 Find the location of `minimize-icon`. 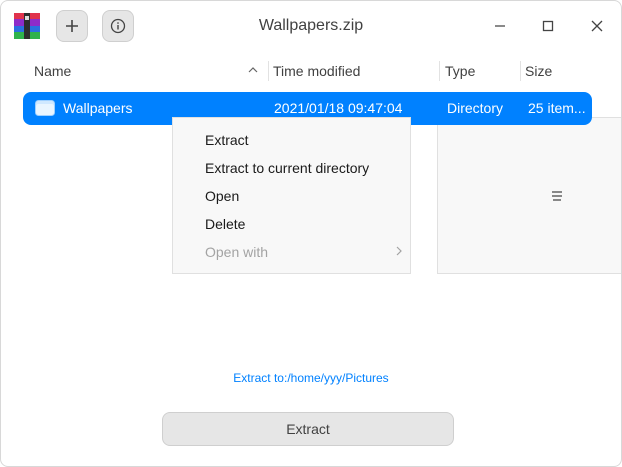

minimize-icon is located at coordinates (500, 26).